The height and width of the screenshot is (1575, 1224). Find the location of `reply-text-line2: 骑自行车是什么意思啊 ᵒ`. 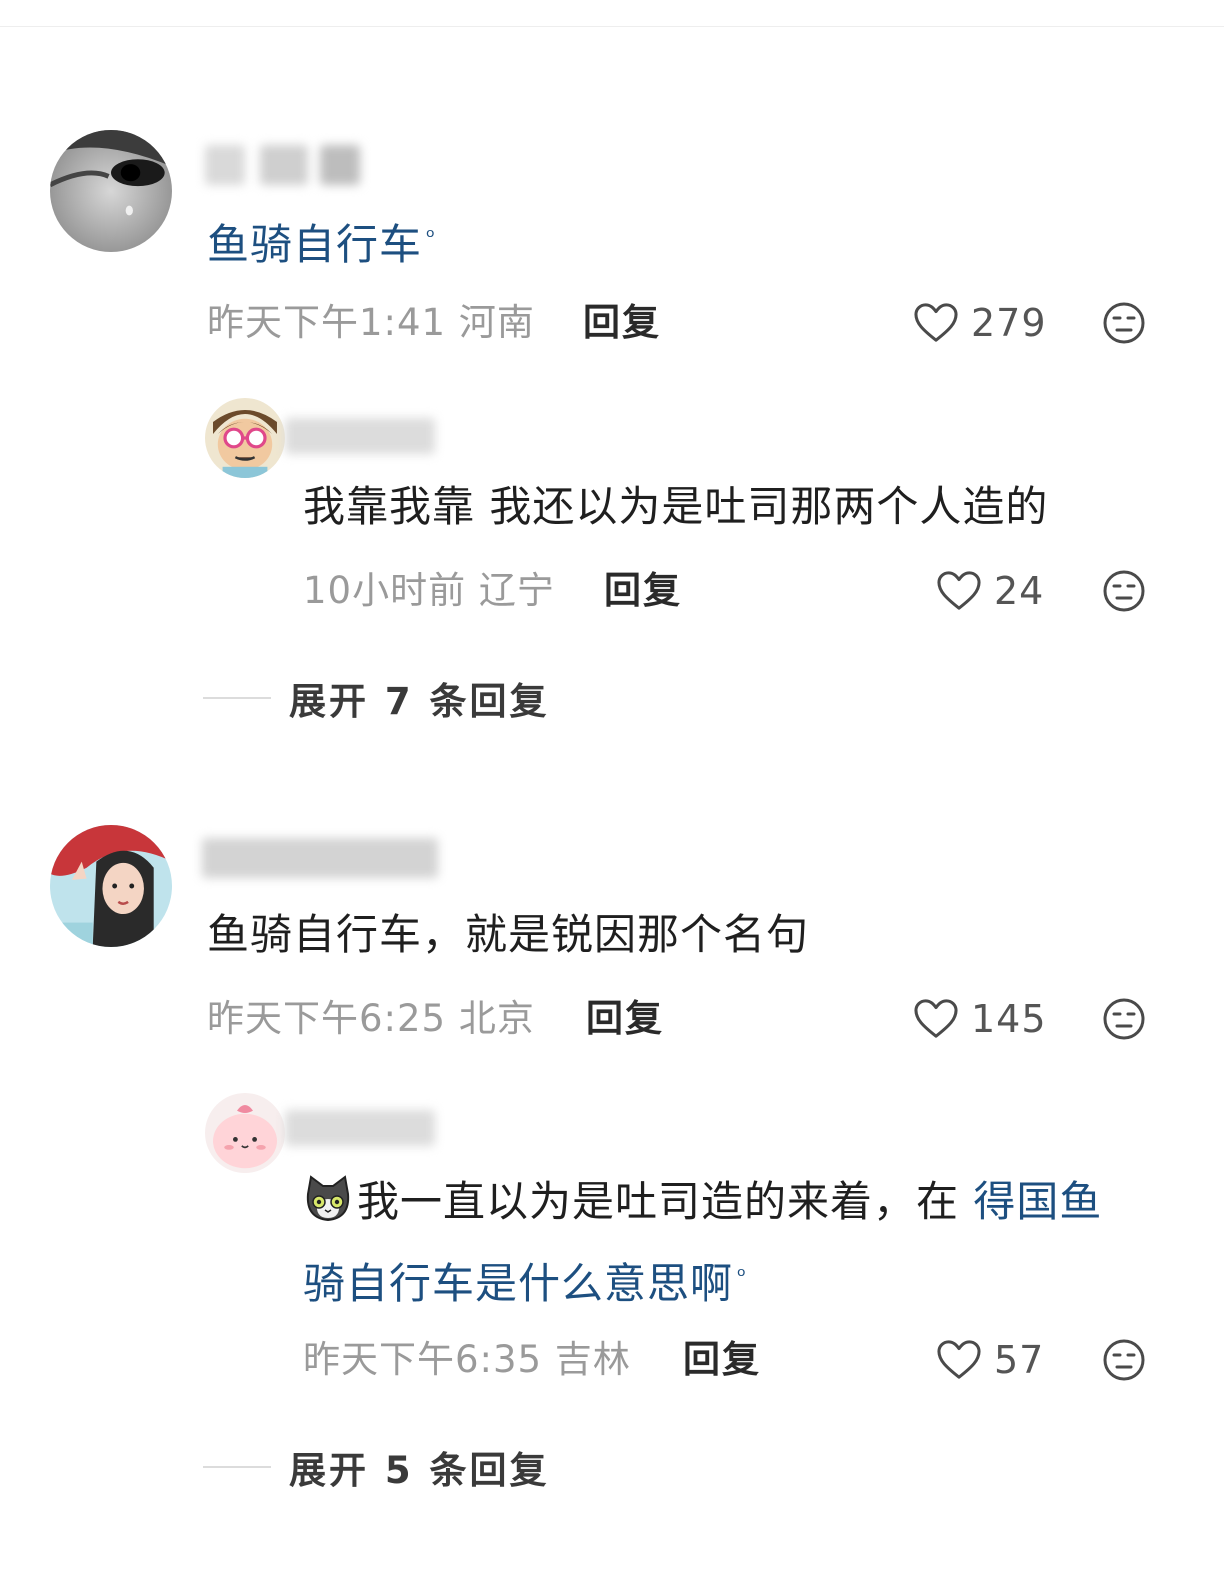

reply-text-line2: 骑自行车是什么意思啊 ᵒ is located at coordinates (525, 1280).